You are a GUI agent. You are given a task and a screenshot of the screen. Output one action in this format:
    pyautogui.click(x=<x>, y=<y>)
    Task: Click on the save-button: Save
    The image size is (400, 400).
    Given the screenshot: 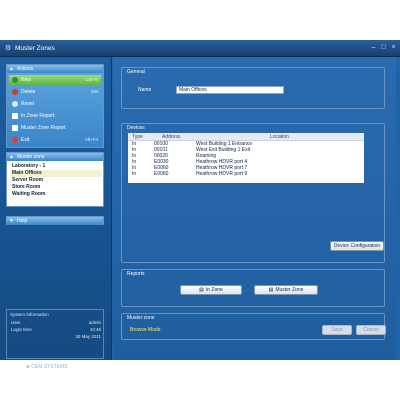 What is the action you would take?
    pyautogui.click(x=337, y=330)
    